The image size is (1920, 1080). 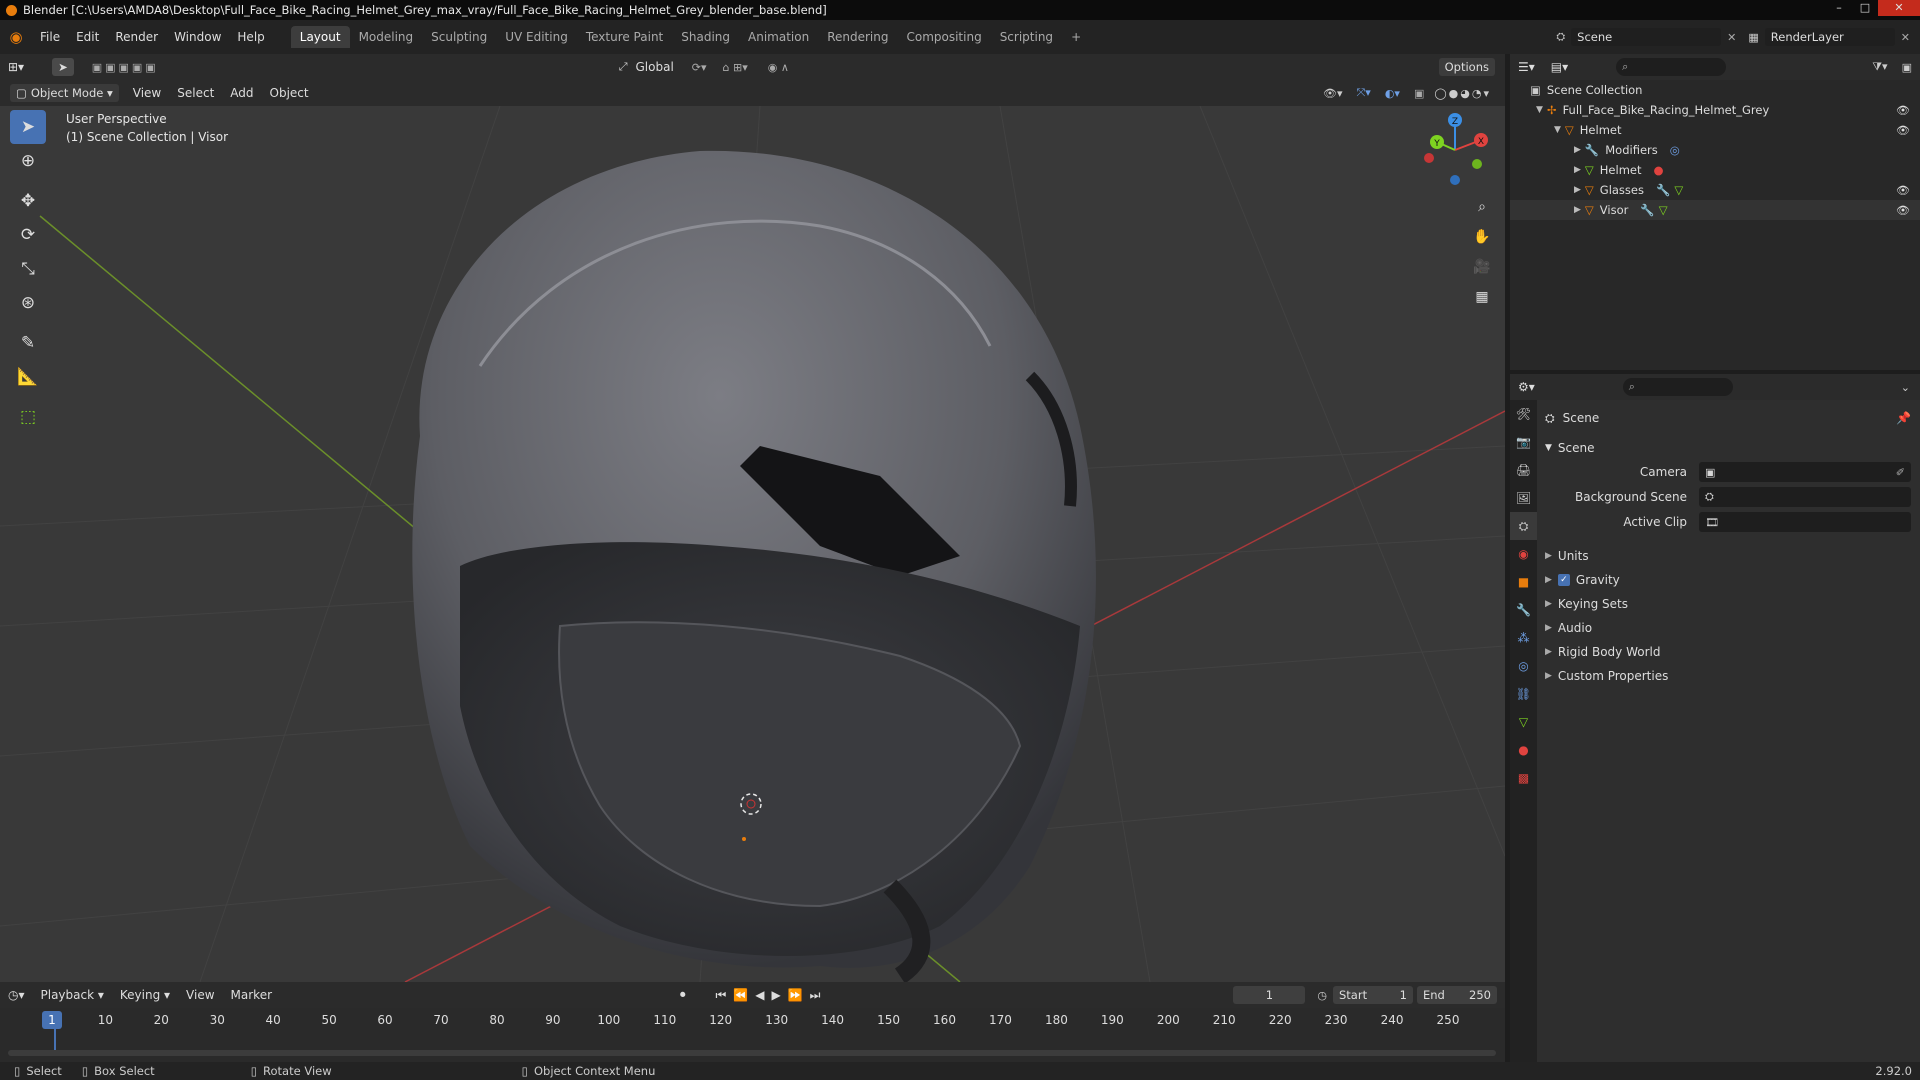 I want to click on section-custom-properties: ▶ Custom Properties, so click(x=1606, y=676).